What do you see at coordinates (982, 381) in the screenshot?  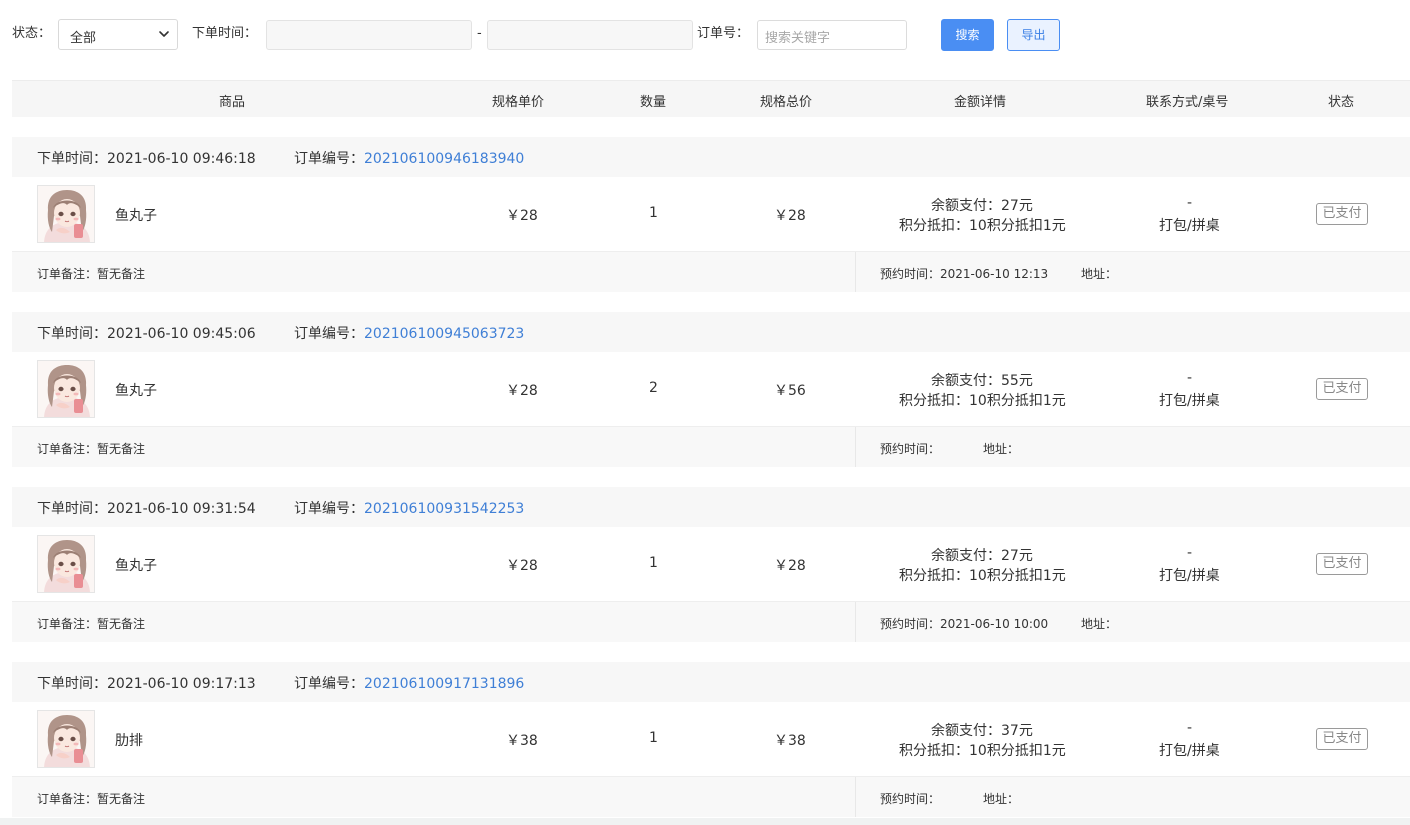 I see `balance-payment: 余额支付：55元` at bounding box center [982, 381].